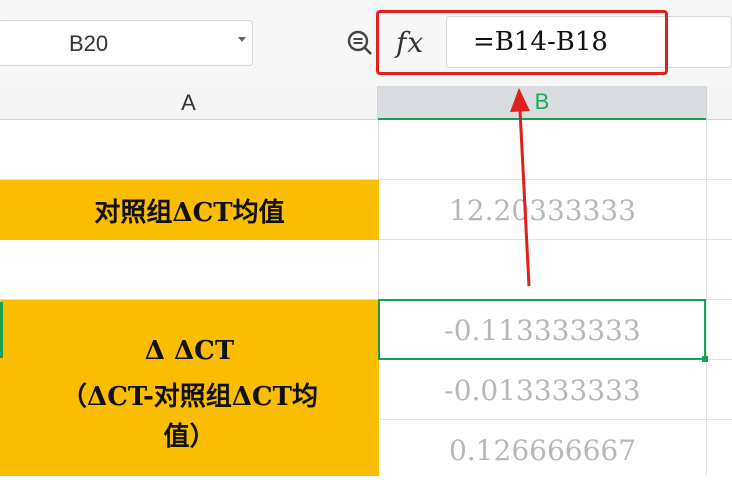  Describe the element at coordinates (89, 43) in the screenshot. I see `cell-reference: B20` at that location.